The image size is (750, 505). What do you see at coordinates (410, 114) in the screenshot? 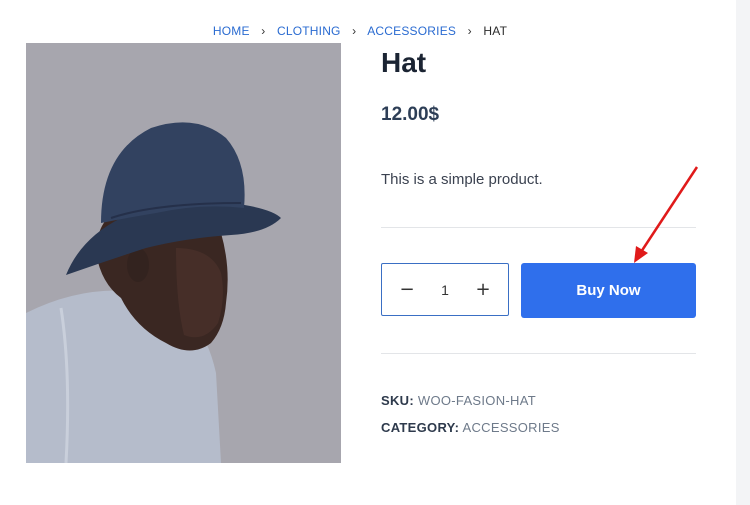
I see `product-price: 12.00$` at bounding box center [410, 114].